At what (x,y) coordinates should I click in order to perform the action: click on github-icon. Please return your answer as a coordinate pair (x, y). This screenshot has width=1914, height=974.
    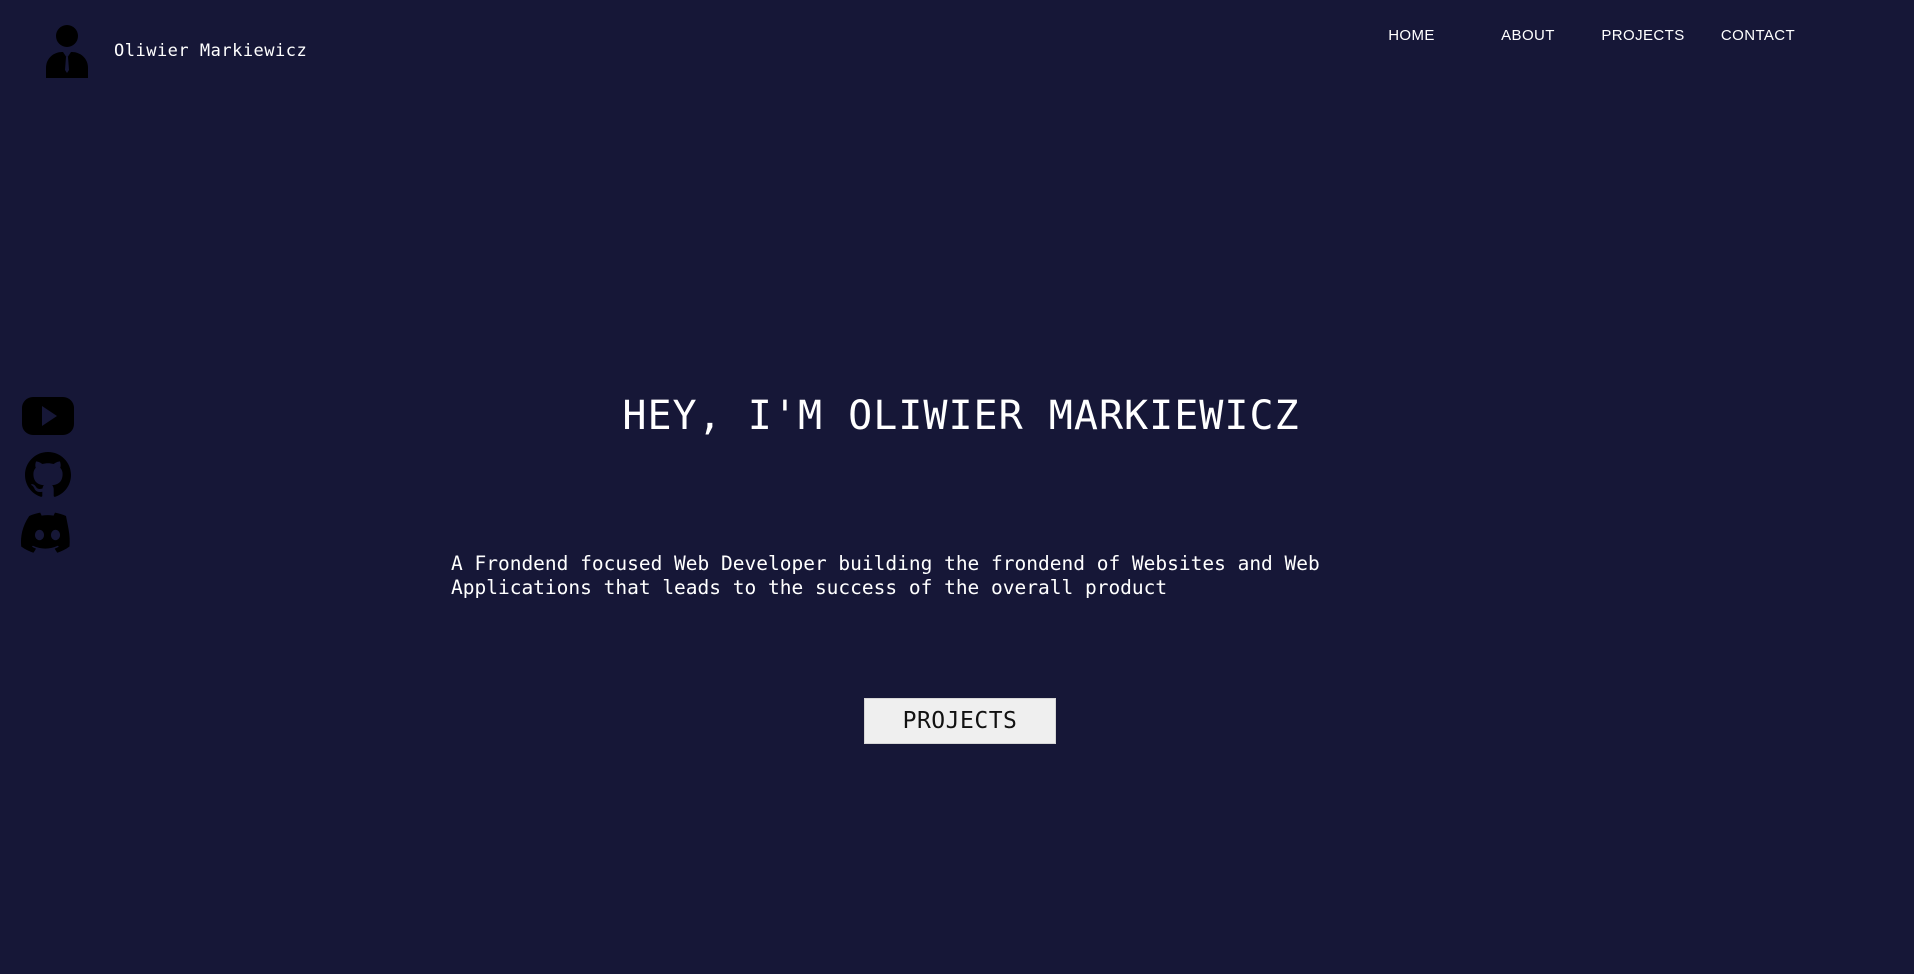
    Looking at the image, I should click on (48, 474).